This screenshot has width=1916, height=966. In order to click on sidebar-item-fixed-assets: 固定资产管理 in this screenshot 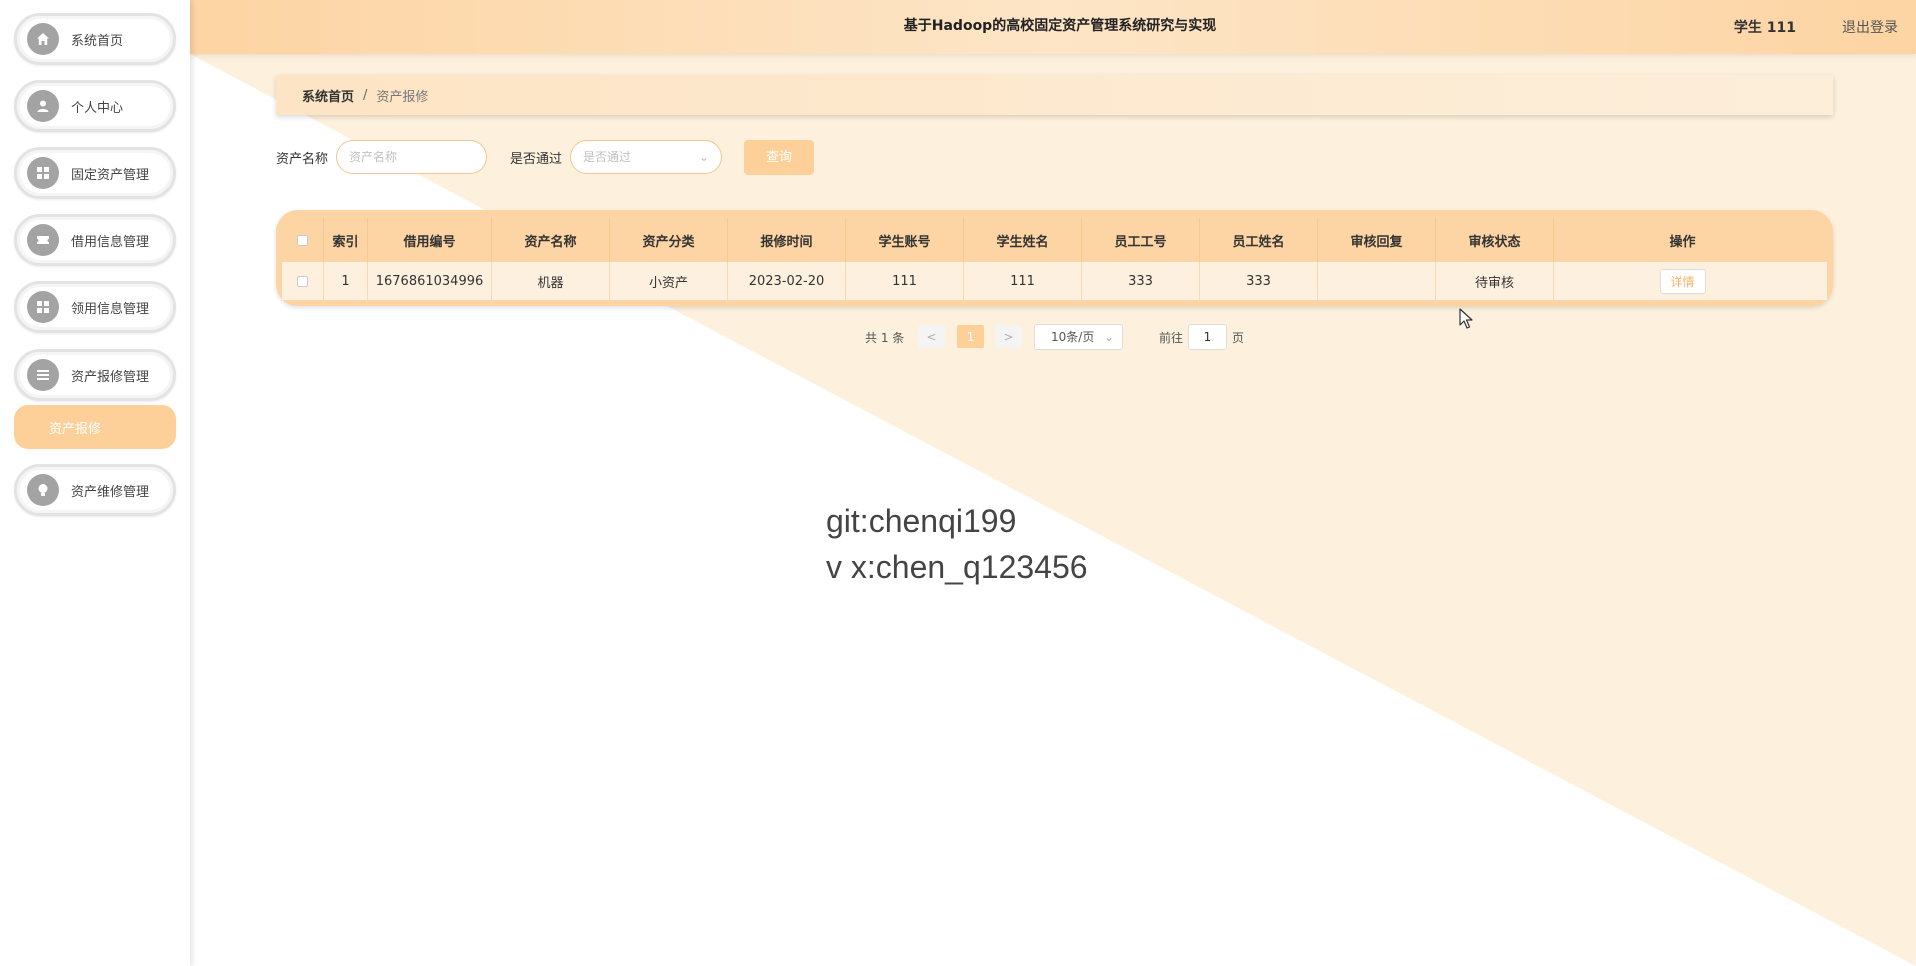, I will do `click(95, 173)`.